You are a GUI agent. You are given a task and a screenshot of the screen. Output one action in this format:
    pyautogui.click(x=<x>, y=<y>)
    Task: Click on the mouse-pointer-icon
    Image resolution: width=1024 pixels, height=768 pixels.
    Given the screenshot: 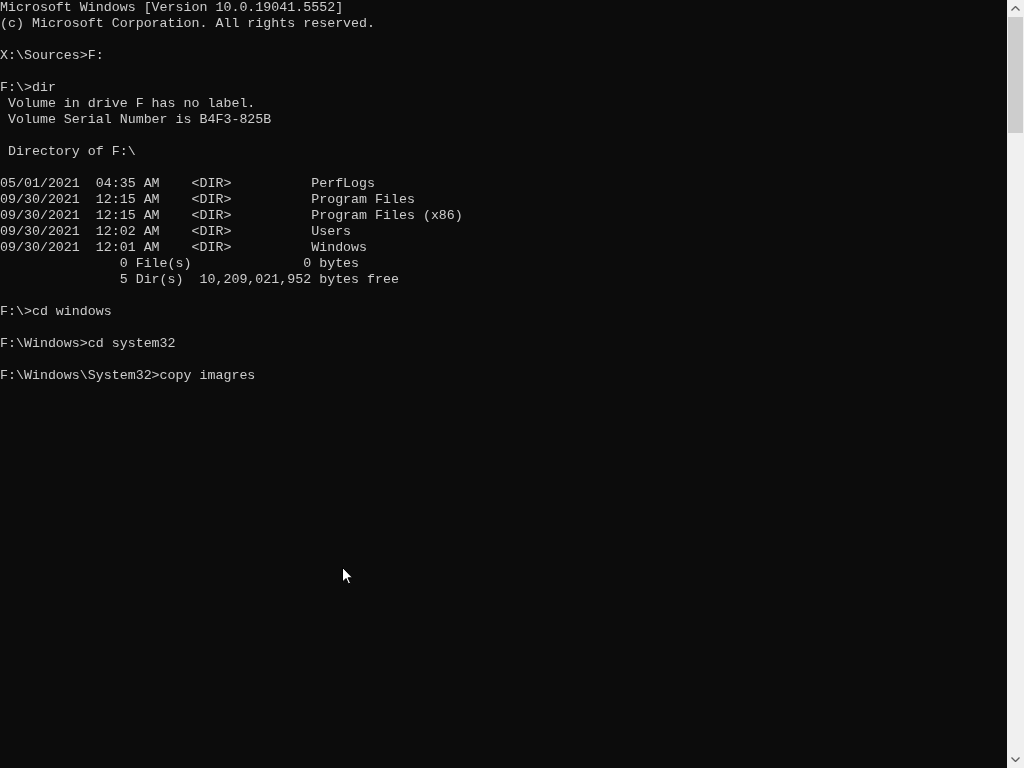 What is the action you would take?
    pyautogui.click(x=347, y=576)
    